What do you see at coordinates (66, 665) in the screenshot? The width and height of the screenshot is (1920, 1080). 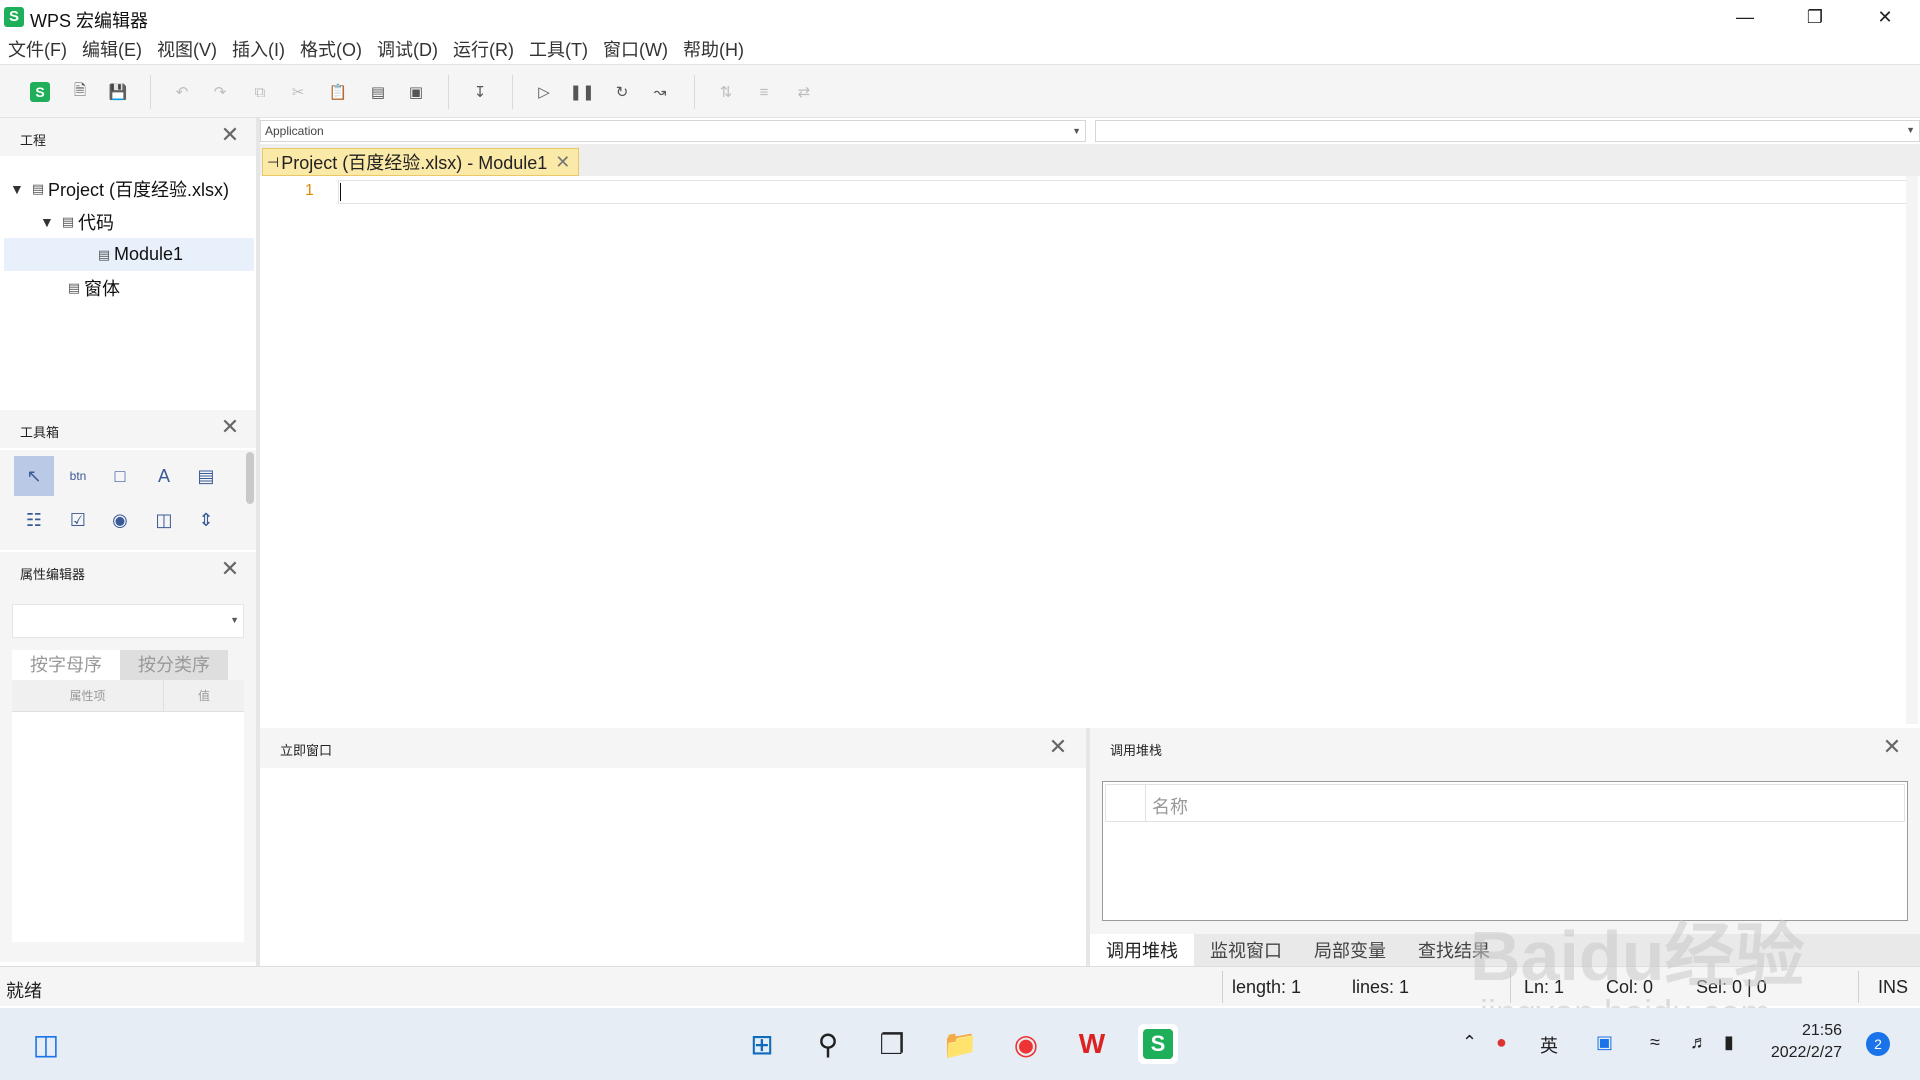 I see `tab-alphabetical: 按字母序` at bounding box center [66, 665].